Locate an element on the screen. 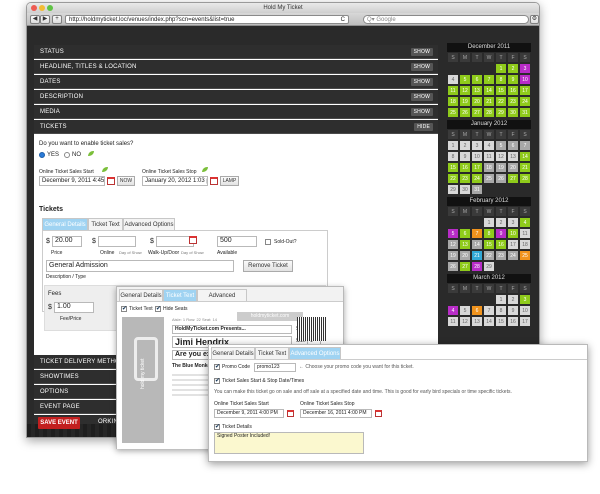  calendar-day: 25 is located at coordinates (525, 255).